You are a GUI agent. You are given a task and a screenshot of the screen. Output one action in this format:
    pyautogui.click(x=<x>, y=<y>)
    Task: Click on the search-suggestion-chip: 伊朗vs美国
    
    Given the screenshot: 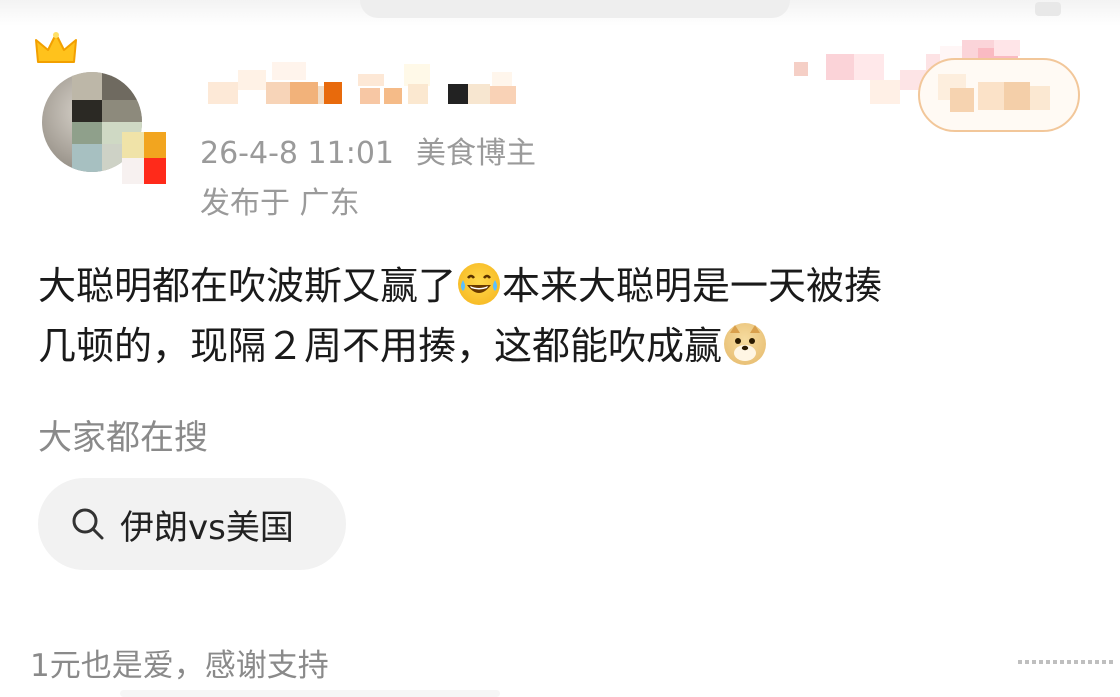 What is the action you would take?
    pyautogui.click(x=192, y=524)
    